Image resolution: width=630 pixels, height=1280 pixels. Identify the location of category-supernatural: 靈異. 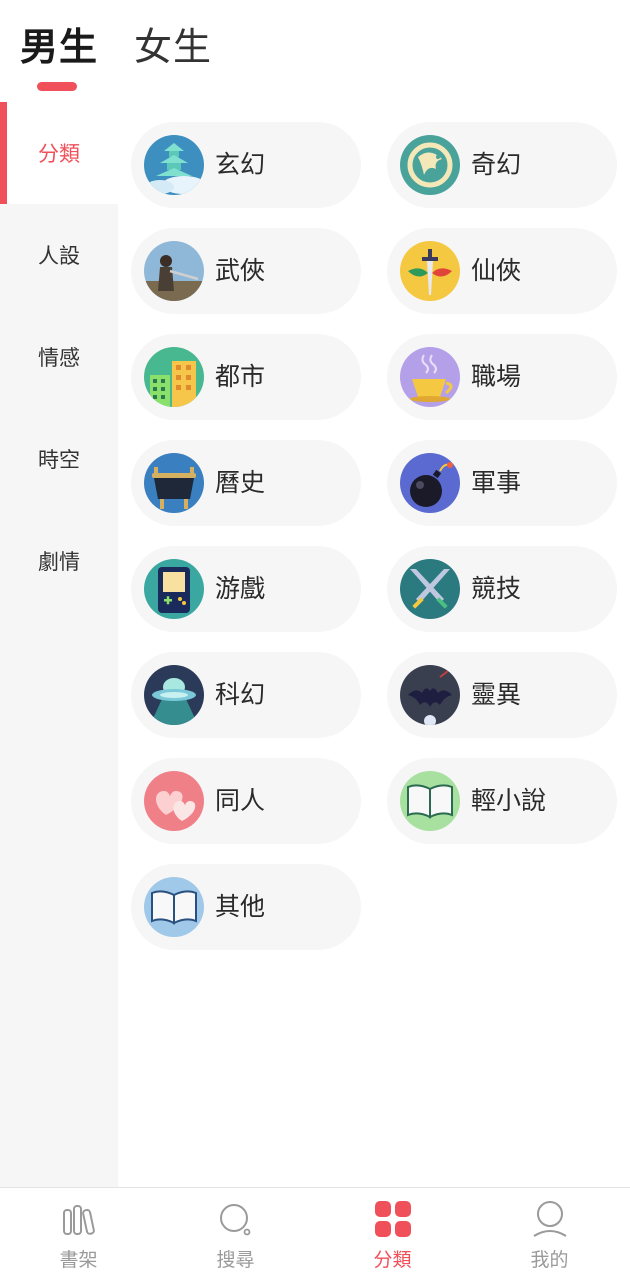
(502, 695).